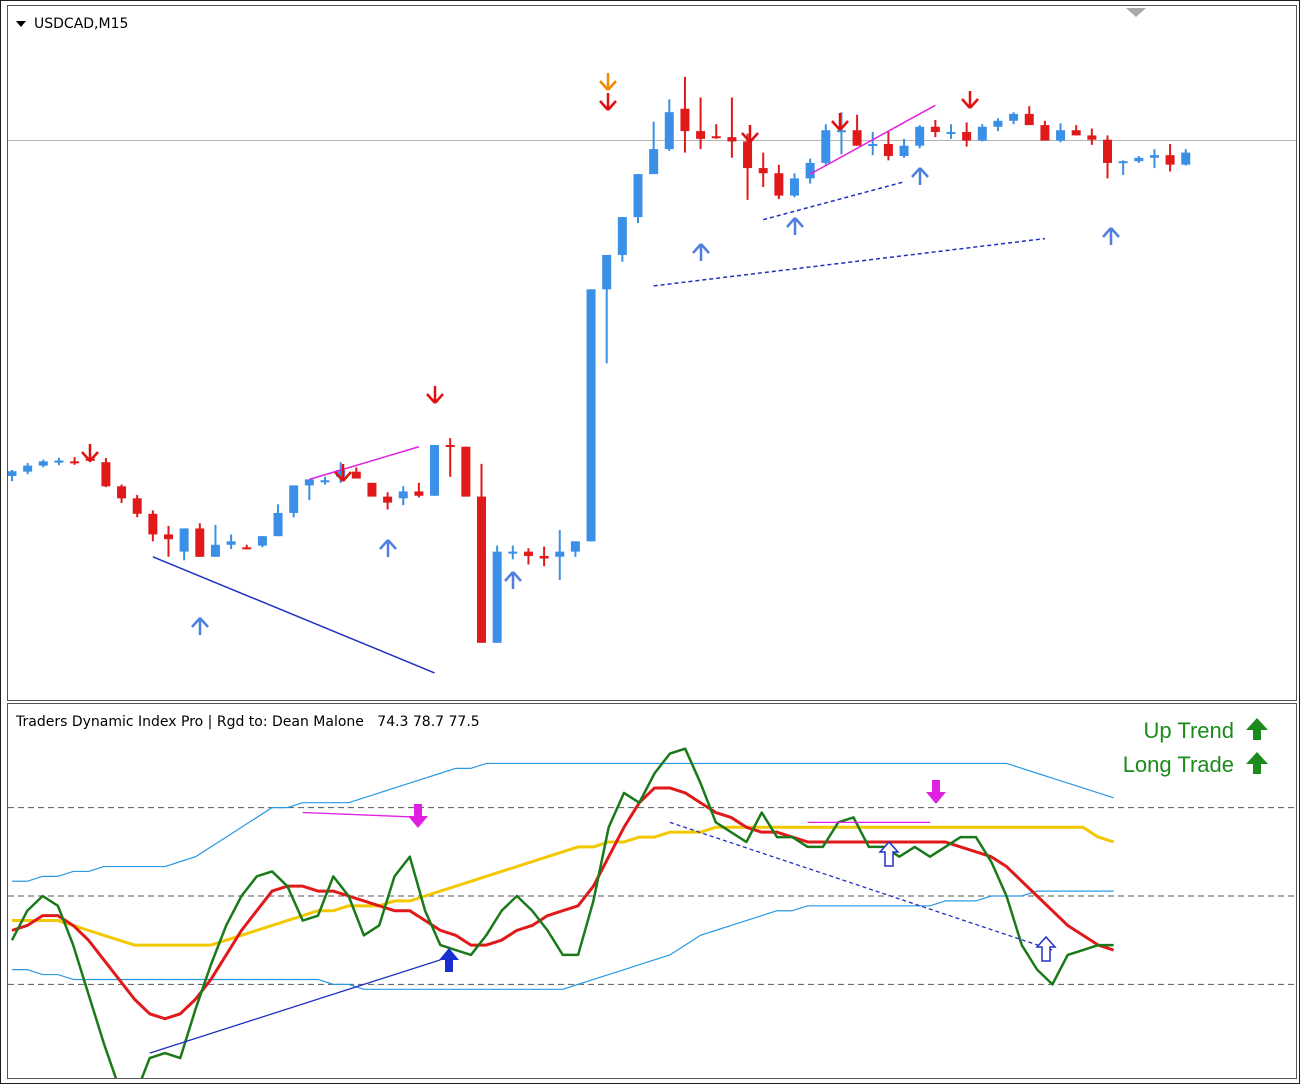 The width and height of the screenshot is (1300, 1084). What do you see at coordinates (364, 463) in the screenshot?
I see `bearish-divergence-line` at bounding box center [364, 463].